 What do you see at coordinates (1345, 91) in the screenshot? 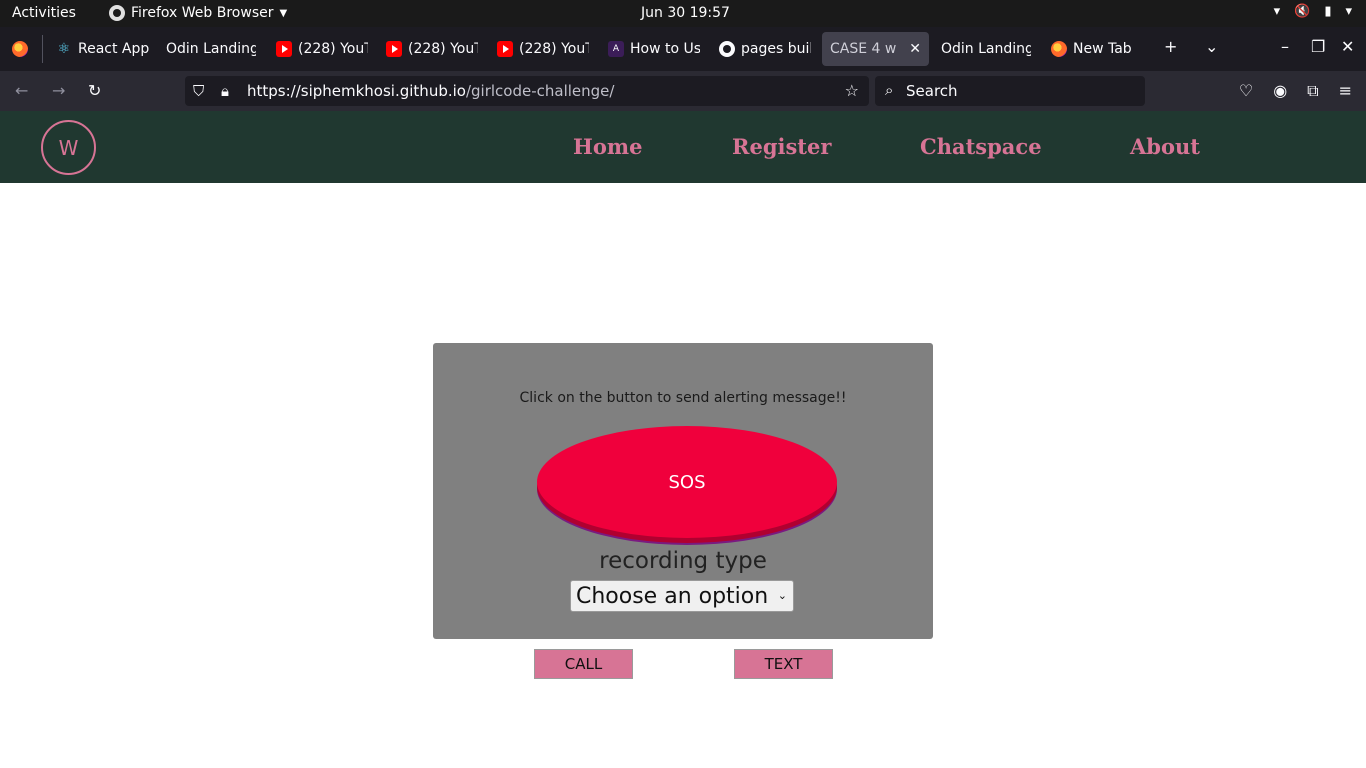
I see `hamburger-menu-icon: ≡` at bounding box center [1345, 91].